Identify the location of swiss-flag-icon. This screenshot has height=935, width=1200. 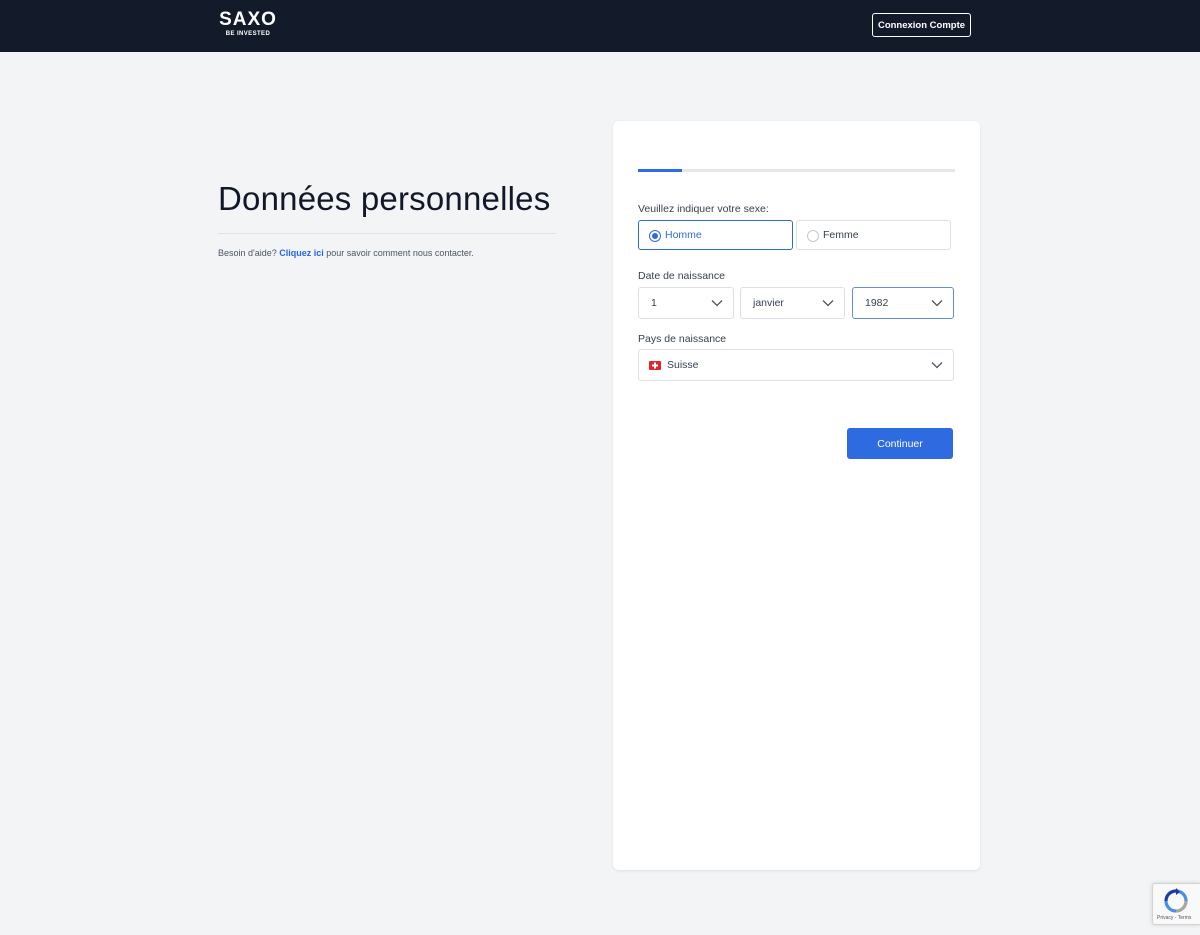
(655, 365).